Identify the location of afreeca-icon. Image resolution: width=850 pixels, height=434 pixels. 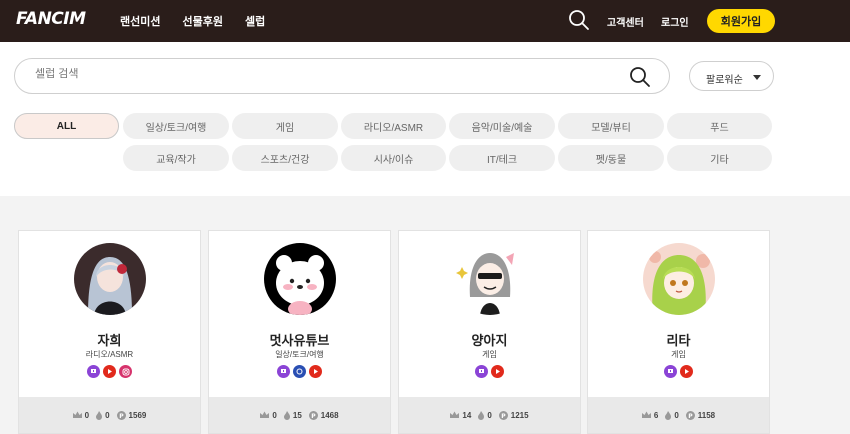
(299, 371).